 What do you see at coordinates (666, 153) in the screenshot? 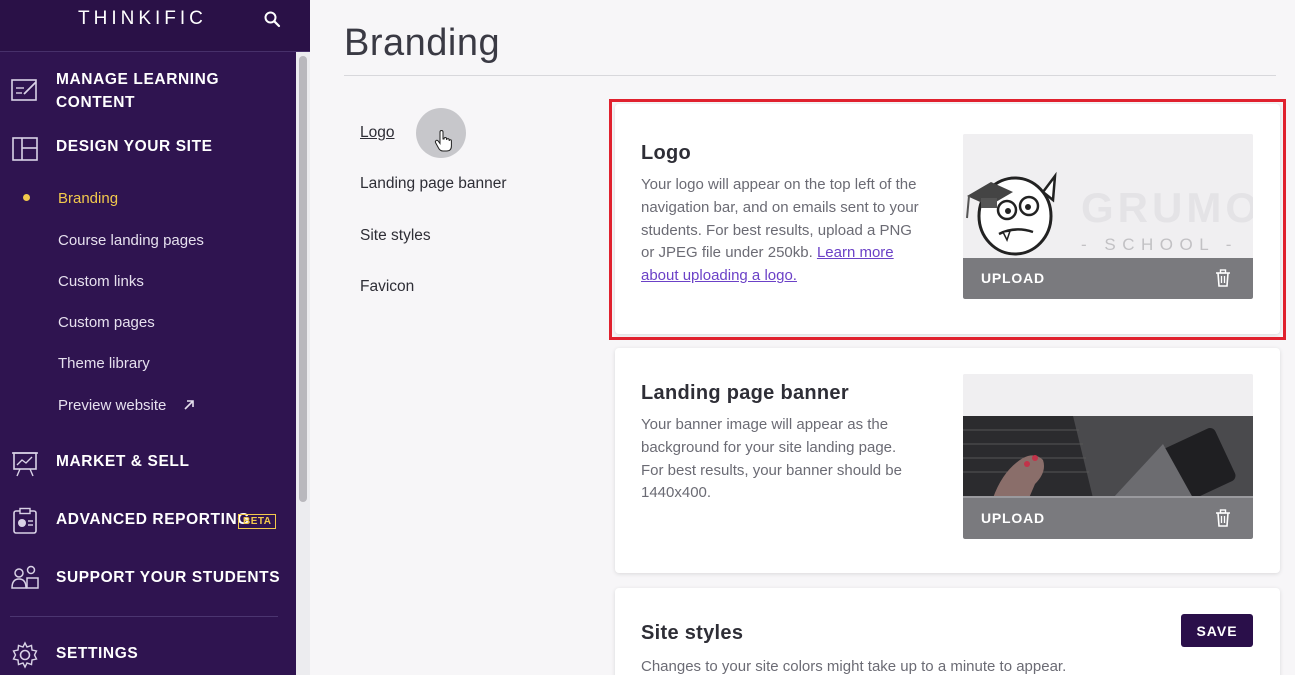
I see `logo-card-title: Logo` at bounding box center [666, 153].